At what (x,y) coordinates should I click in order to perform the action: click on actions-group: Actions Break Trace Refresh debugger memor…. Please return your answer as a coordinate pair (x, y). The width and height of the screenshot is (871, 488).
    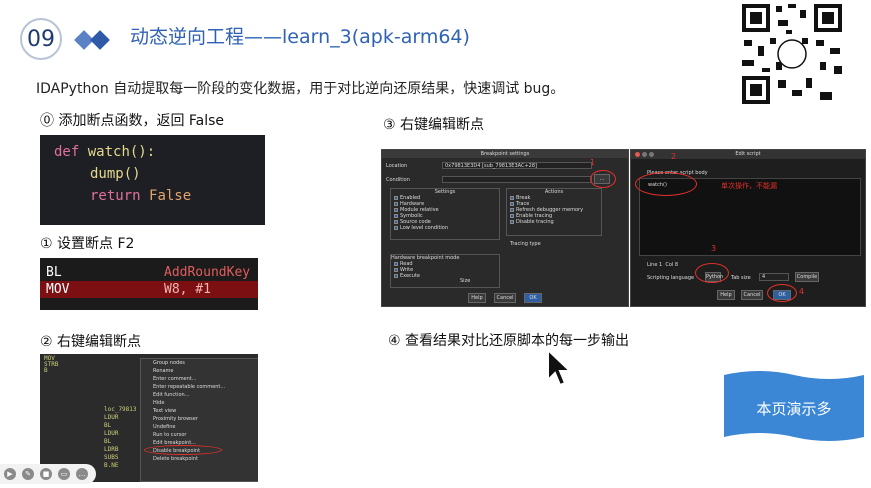
    Looking at the image, I should click on (554, 212).